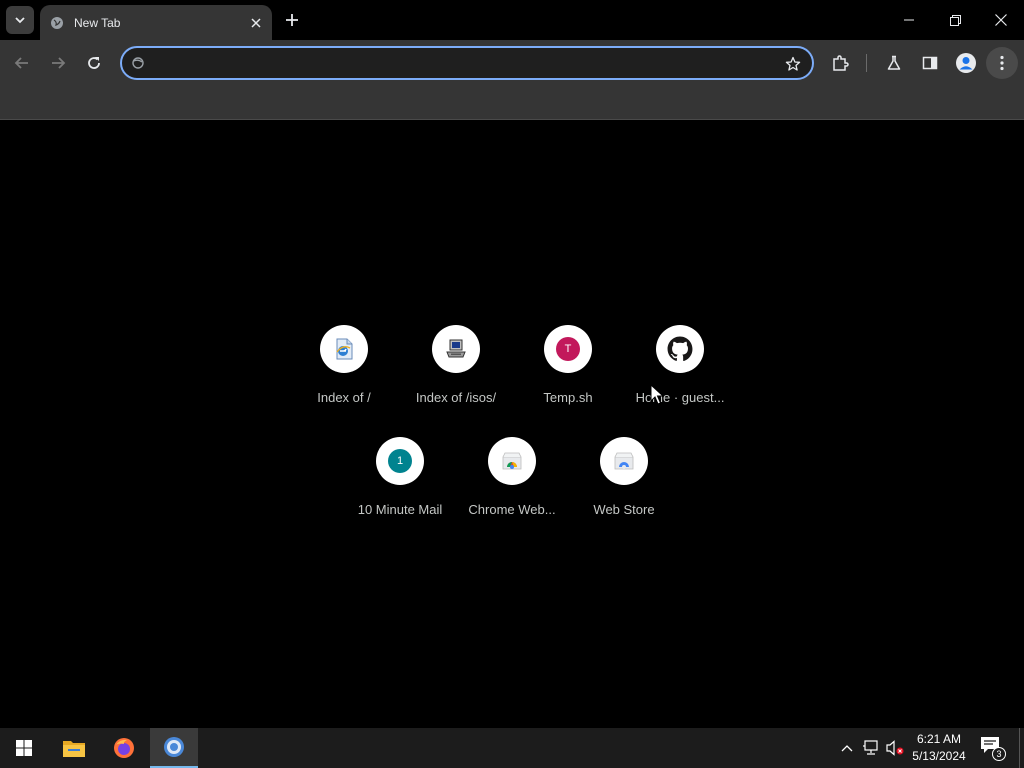 This screenshot has height=768, width=1024. What do you see at coordinates (939, 748) in the screenshot?
I see `taskbar-clock: 6:21 AM 5/13/2024` at bounding box center [939, 748].